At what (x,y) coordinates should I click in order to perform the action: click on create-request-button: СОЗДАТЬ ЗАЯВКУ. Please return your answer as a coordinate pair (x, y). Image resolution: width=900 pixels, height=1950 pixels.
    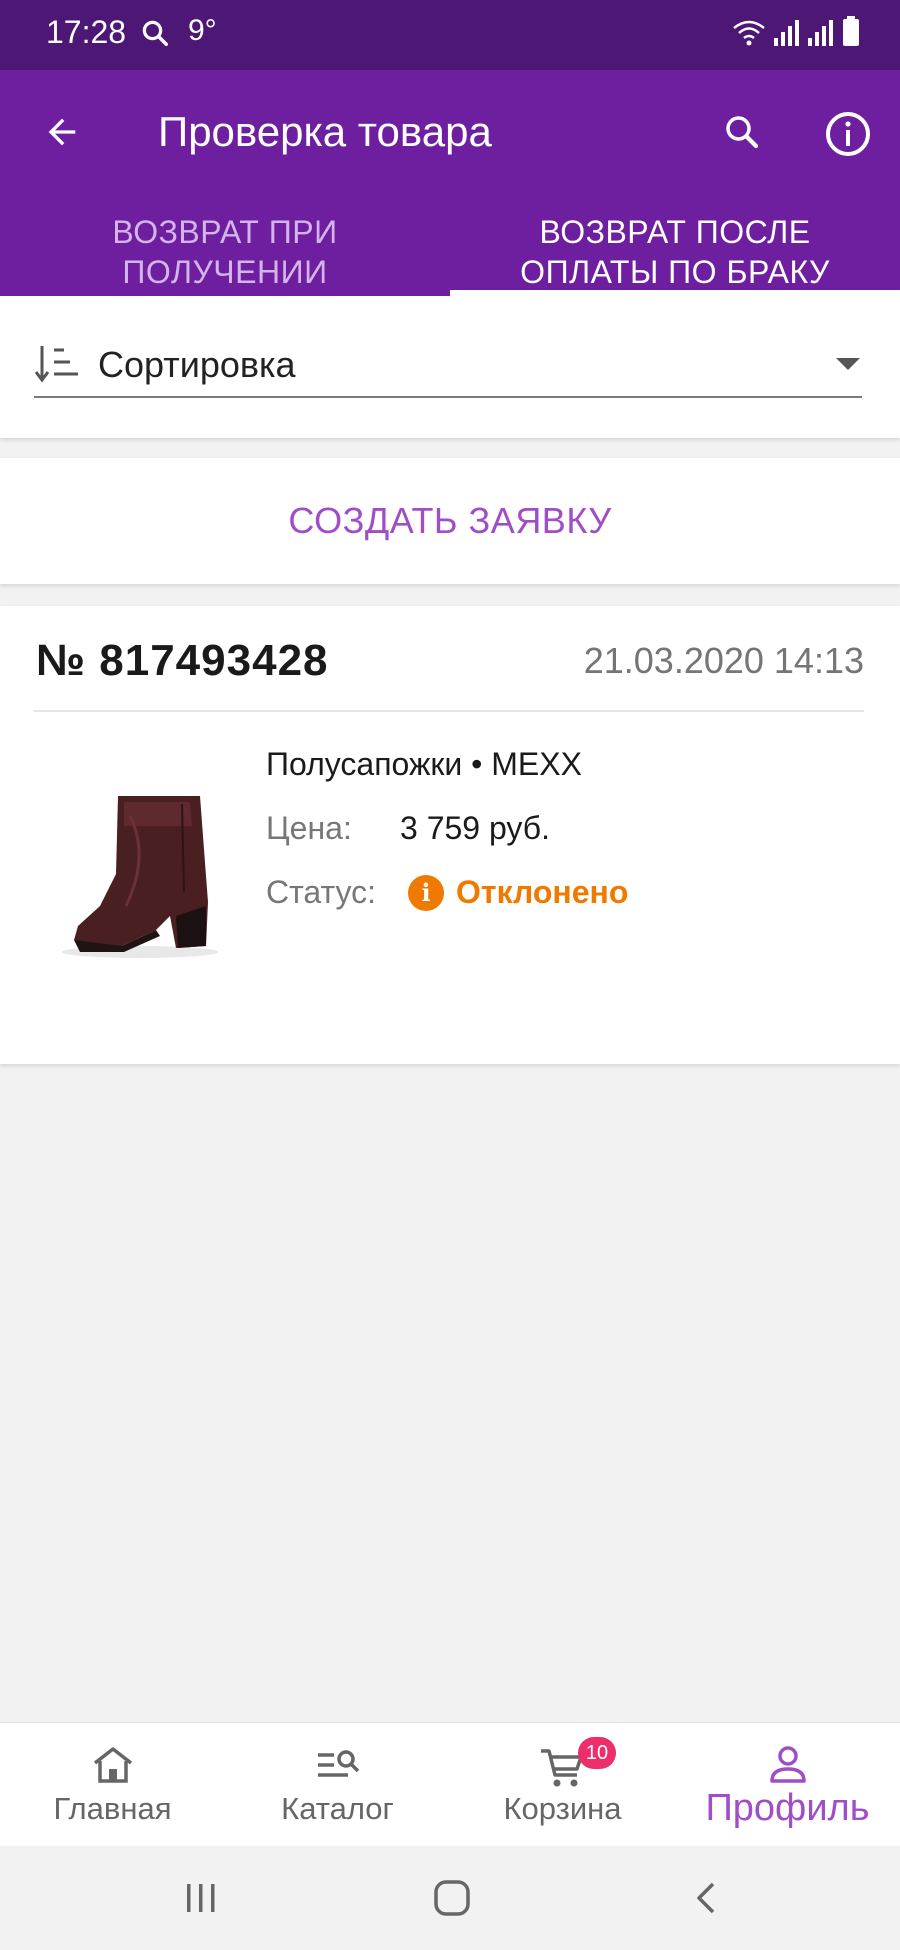
    Looking at the image, I should click on (450, 521).